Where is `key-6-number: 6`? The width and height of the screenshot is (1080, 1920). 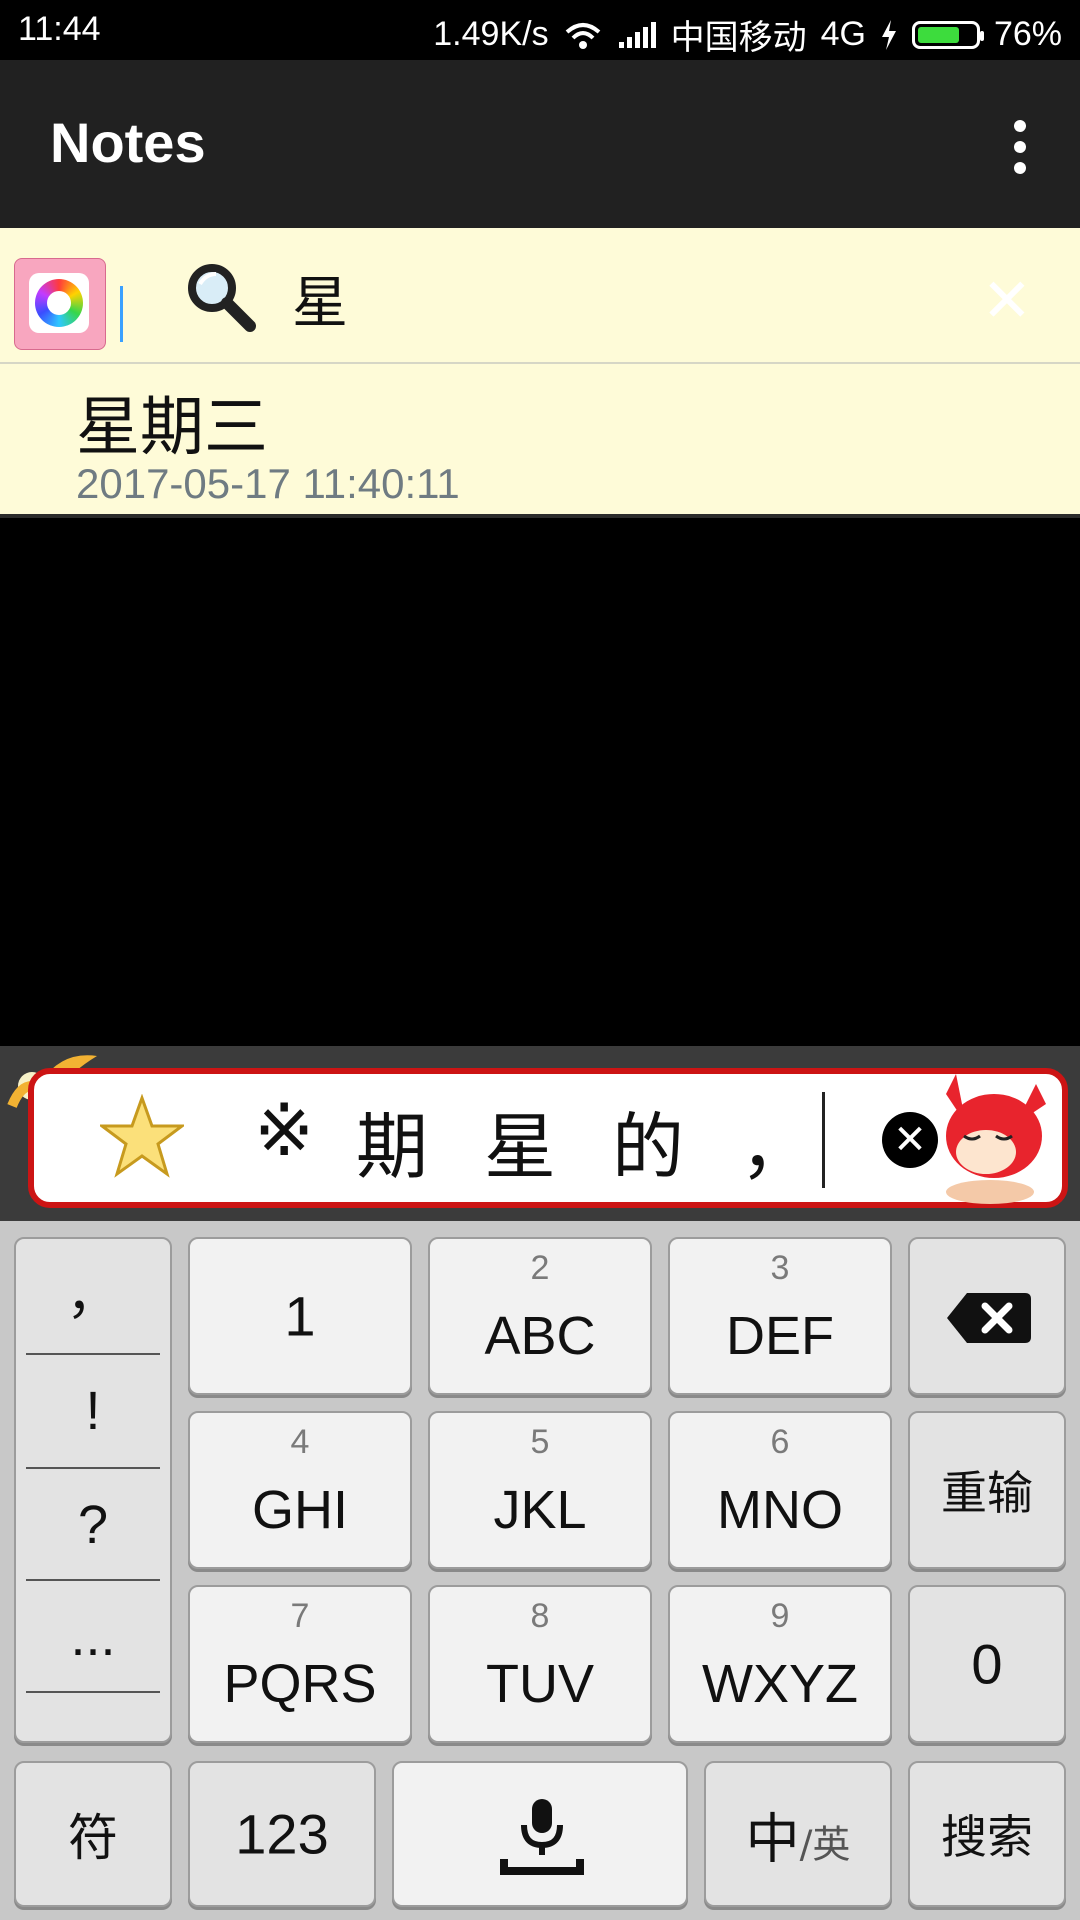
key-6-number: 6 is located at coordinates (780, 1442).